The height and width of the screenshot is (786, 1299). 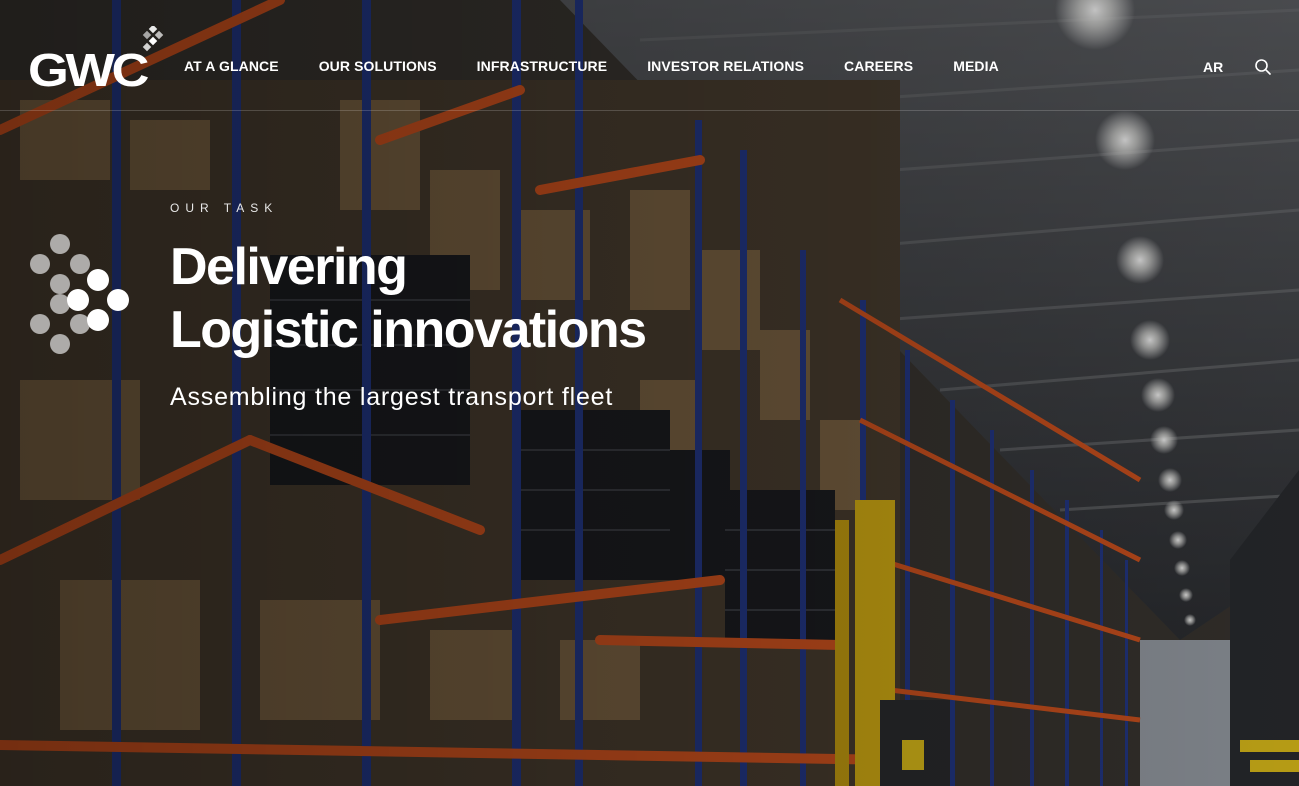 I want to click on brand-dots-icon, so click(x=79, y=294).